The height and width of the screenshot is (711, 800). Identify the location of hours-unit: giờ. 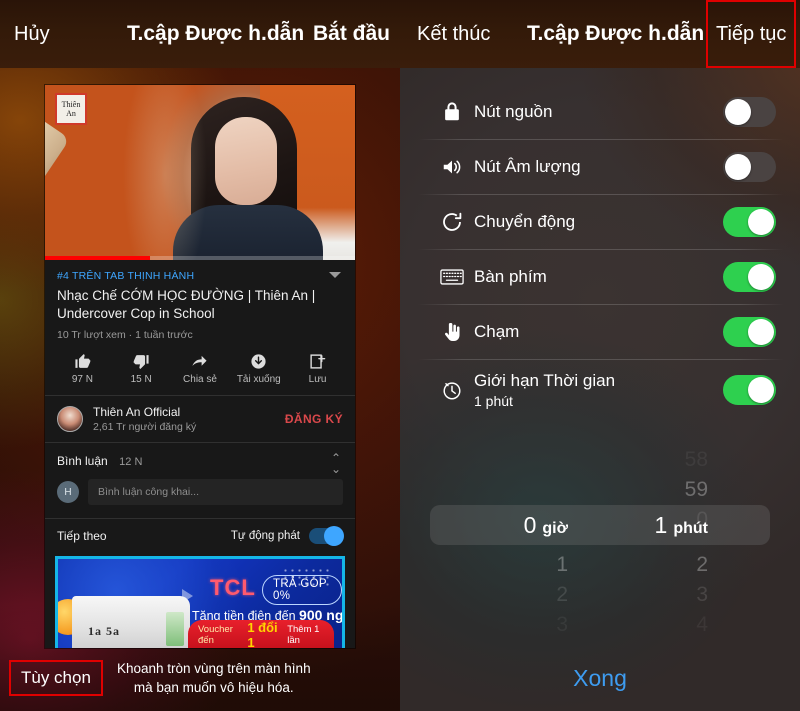
(555, 528).